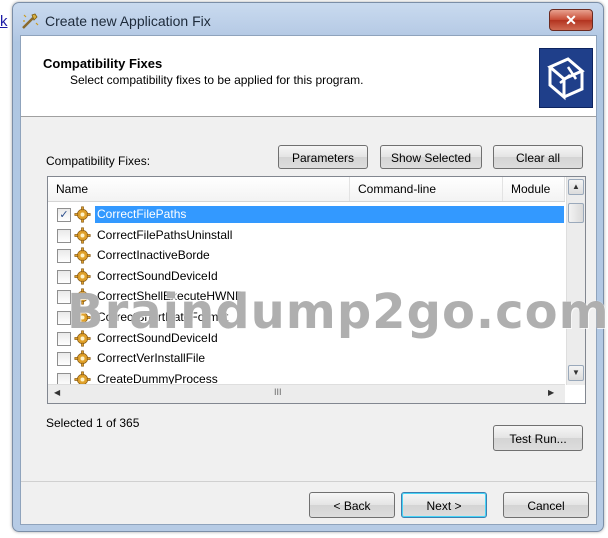 This screenshot has width=608, height=538. What do you see at coordinates (306, 359) in the screenshot?
I see `list-item: CorrectVerInstallFile` at bounding box center [306, 359].